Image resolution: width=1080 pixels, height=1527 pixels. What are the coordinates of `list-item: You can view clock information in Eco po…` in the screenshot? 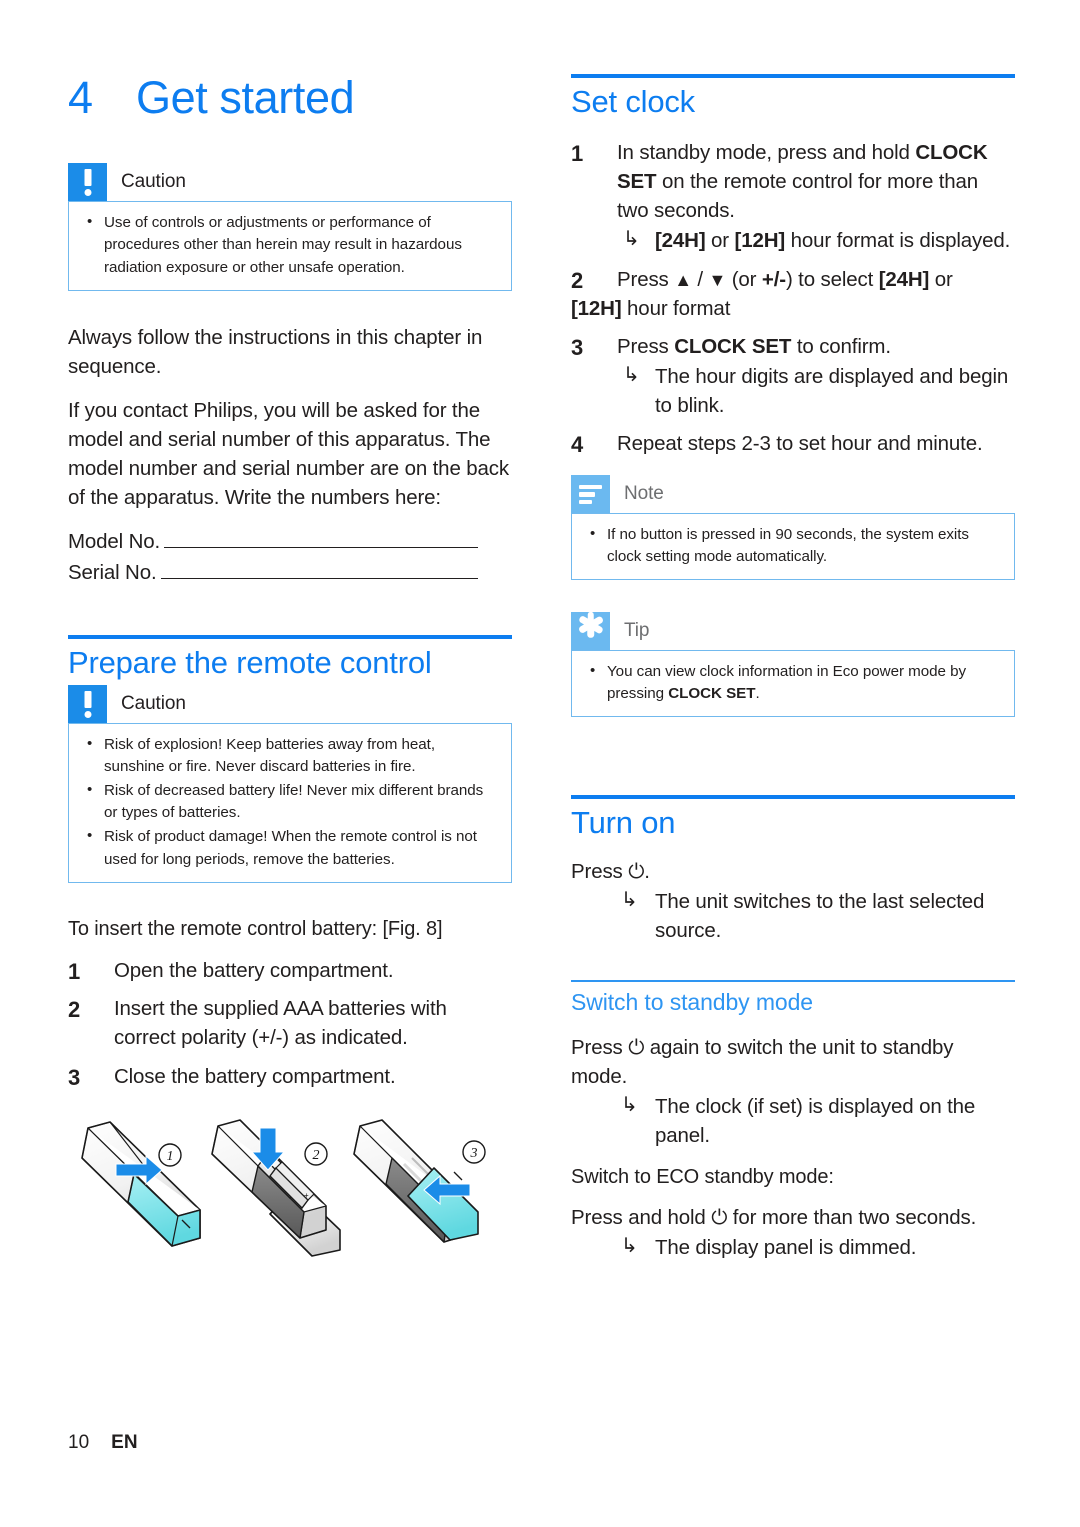 It's located at (793, 682).